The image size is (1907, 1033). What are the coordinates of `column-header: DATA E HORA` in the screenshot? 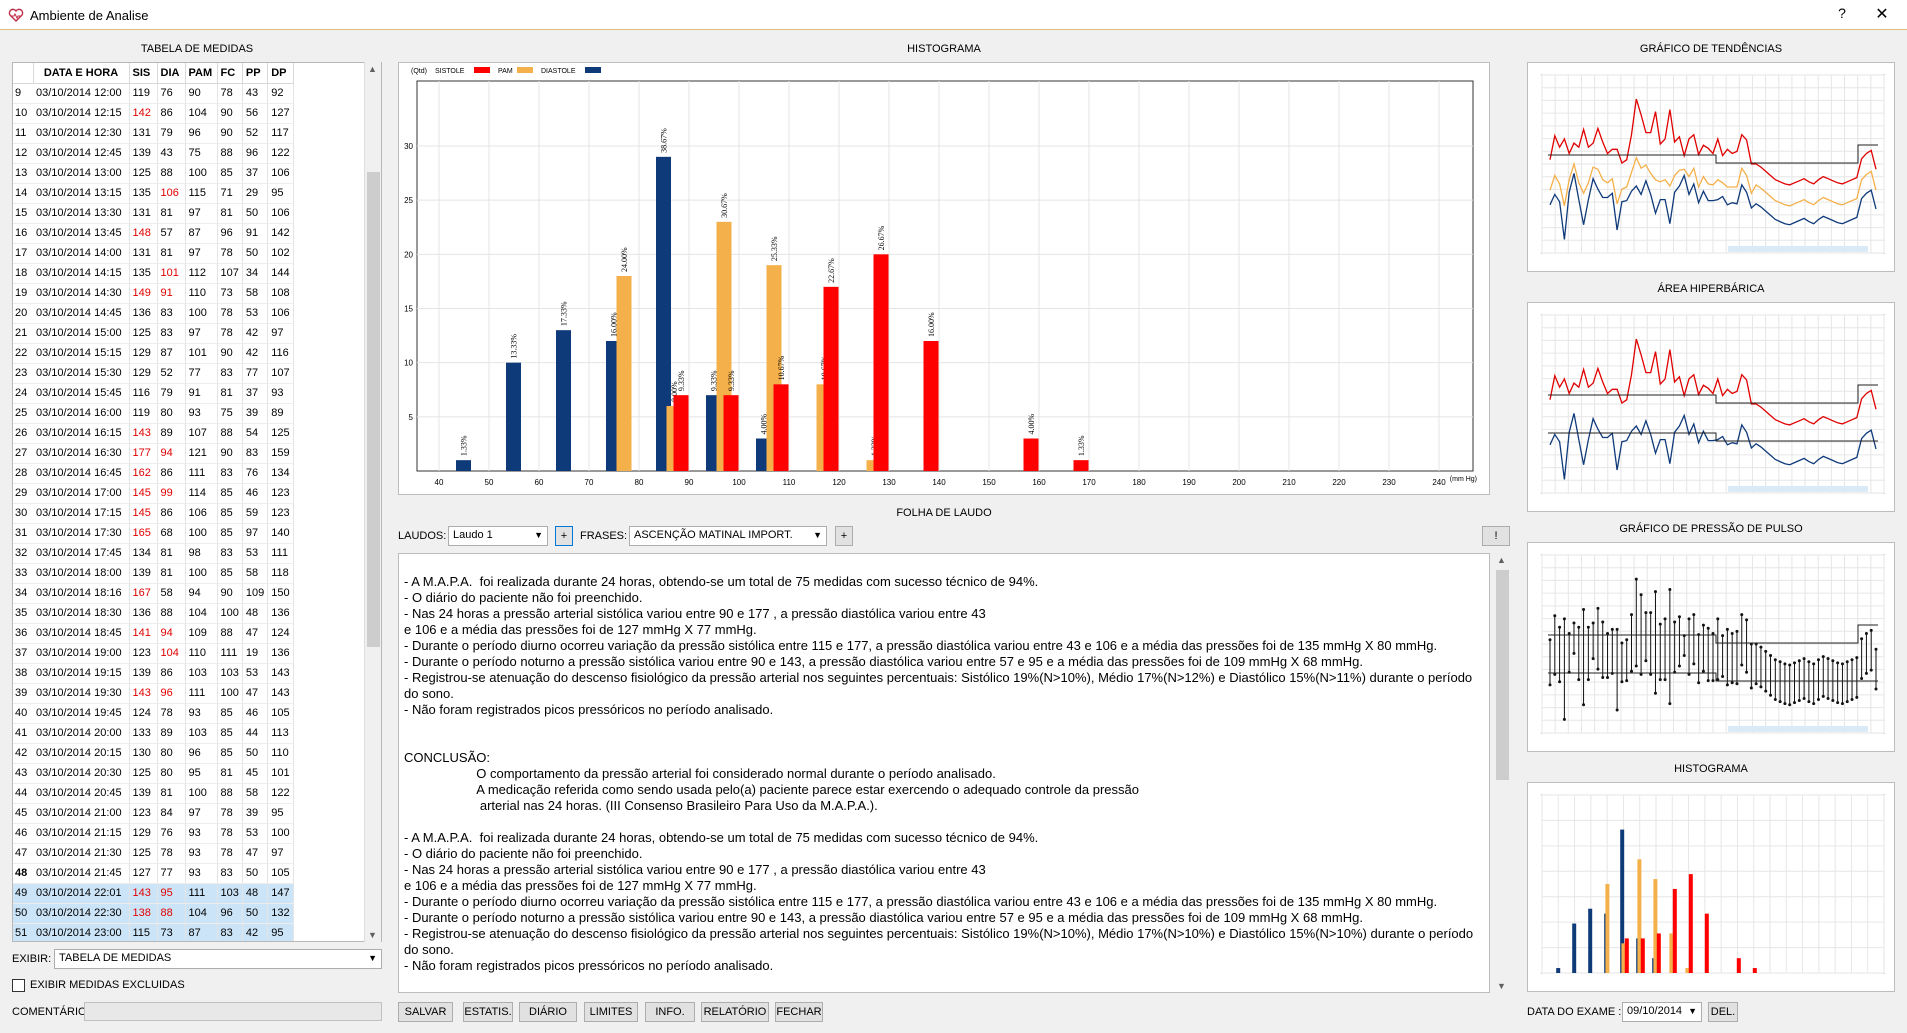 It's located at (81, 73).